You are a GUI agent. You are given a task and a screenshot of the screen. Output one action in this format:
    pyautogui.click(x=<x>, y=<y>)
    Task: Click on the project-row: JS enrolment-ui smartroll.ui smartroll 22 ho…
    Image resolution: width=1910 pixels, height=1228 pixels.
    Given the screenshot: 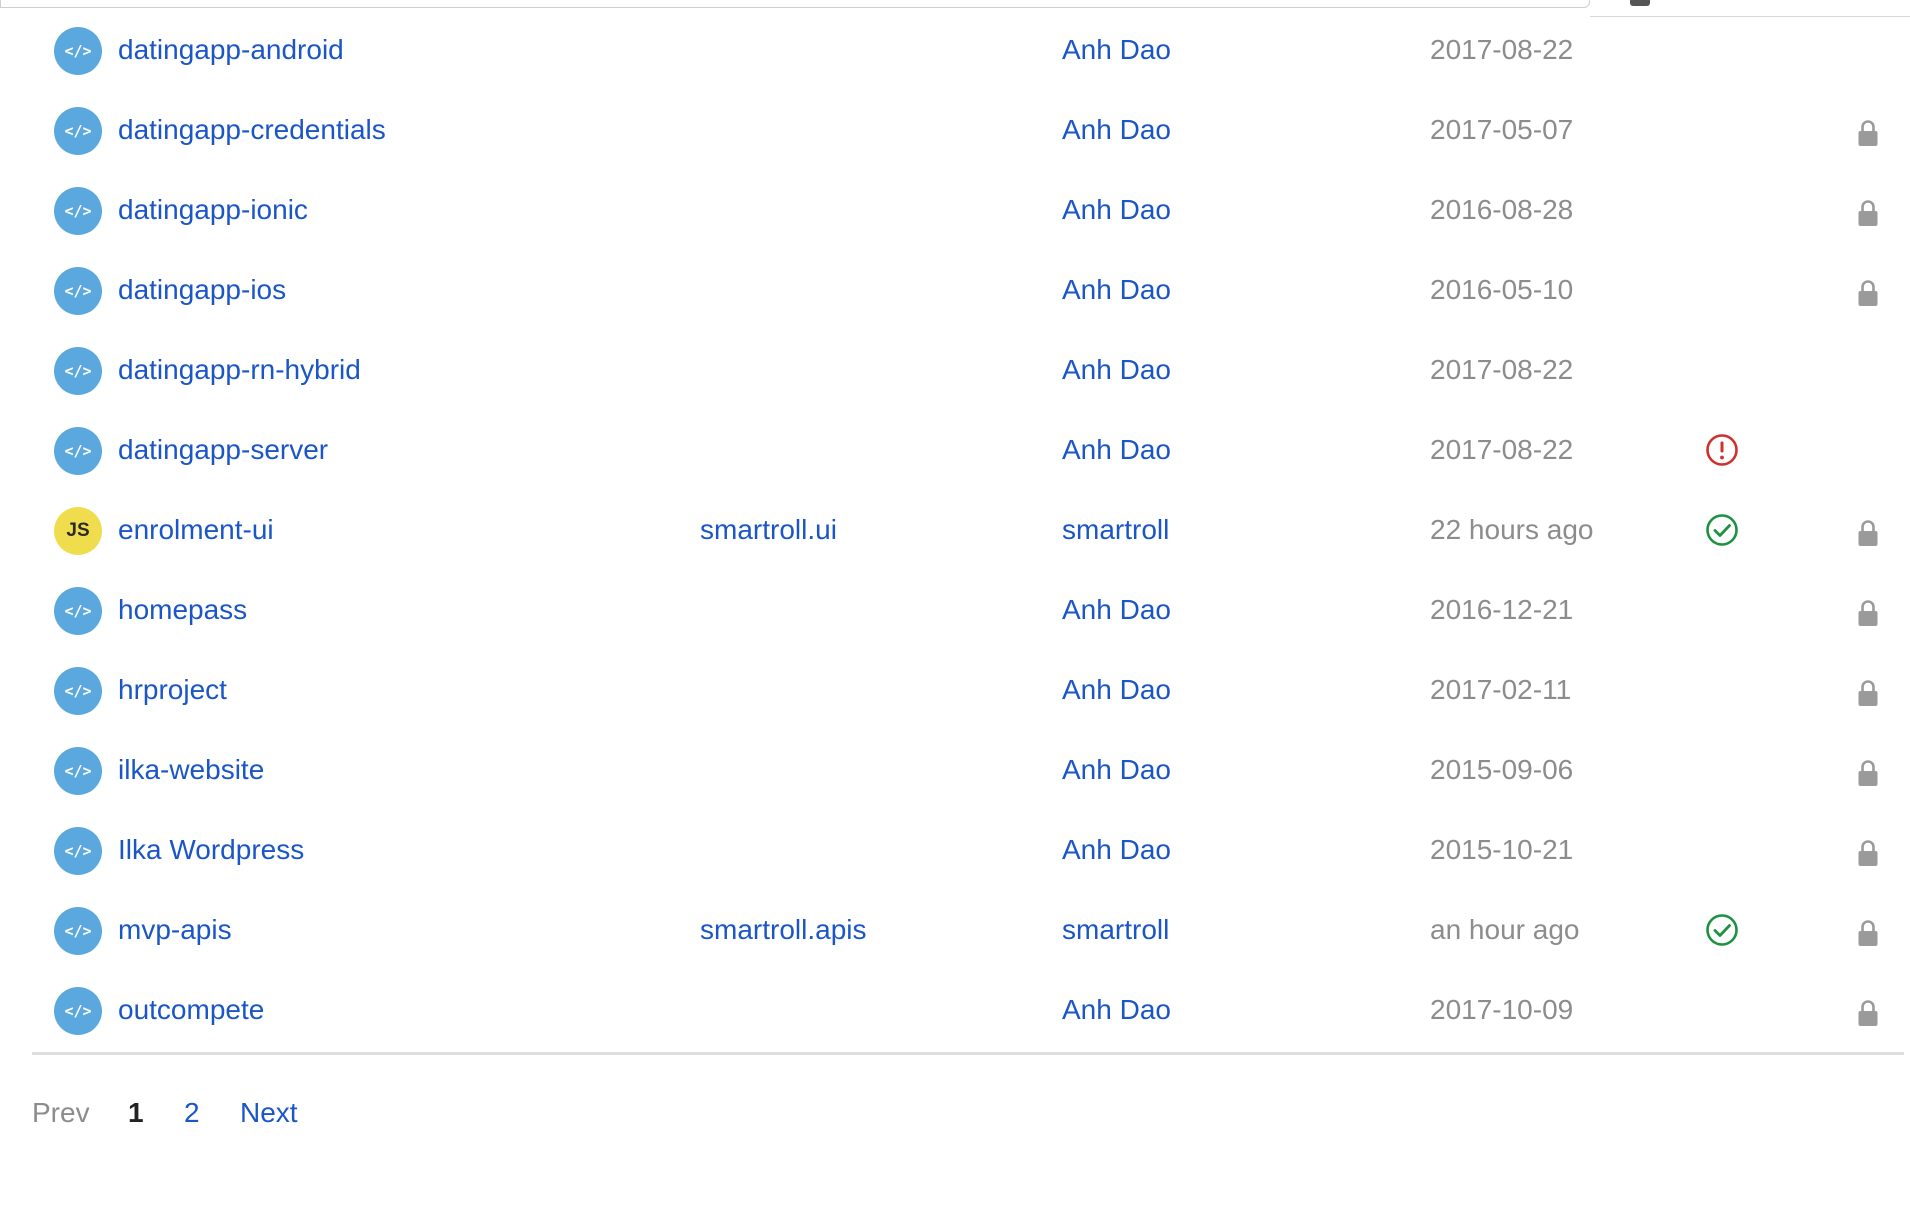 What is the action you would take?
    pyautogui.click(x=955, y=532)
    